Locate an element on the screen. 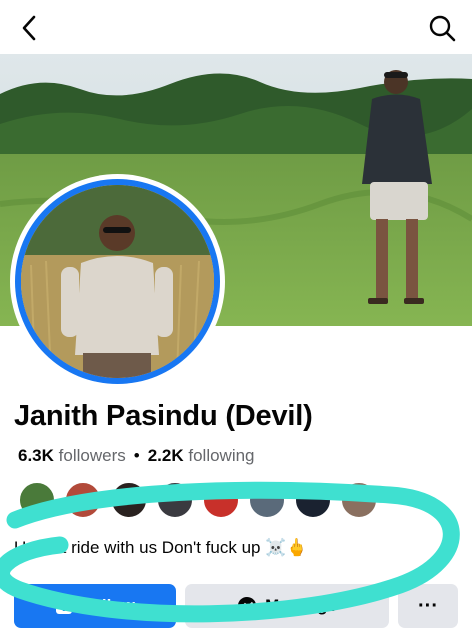 This screenshot has width=472, height=640. follow-button: Follow is located at coordinates (95, 606).